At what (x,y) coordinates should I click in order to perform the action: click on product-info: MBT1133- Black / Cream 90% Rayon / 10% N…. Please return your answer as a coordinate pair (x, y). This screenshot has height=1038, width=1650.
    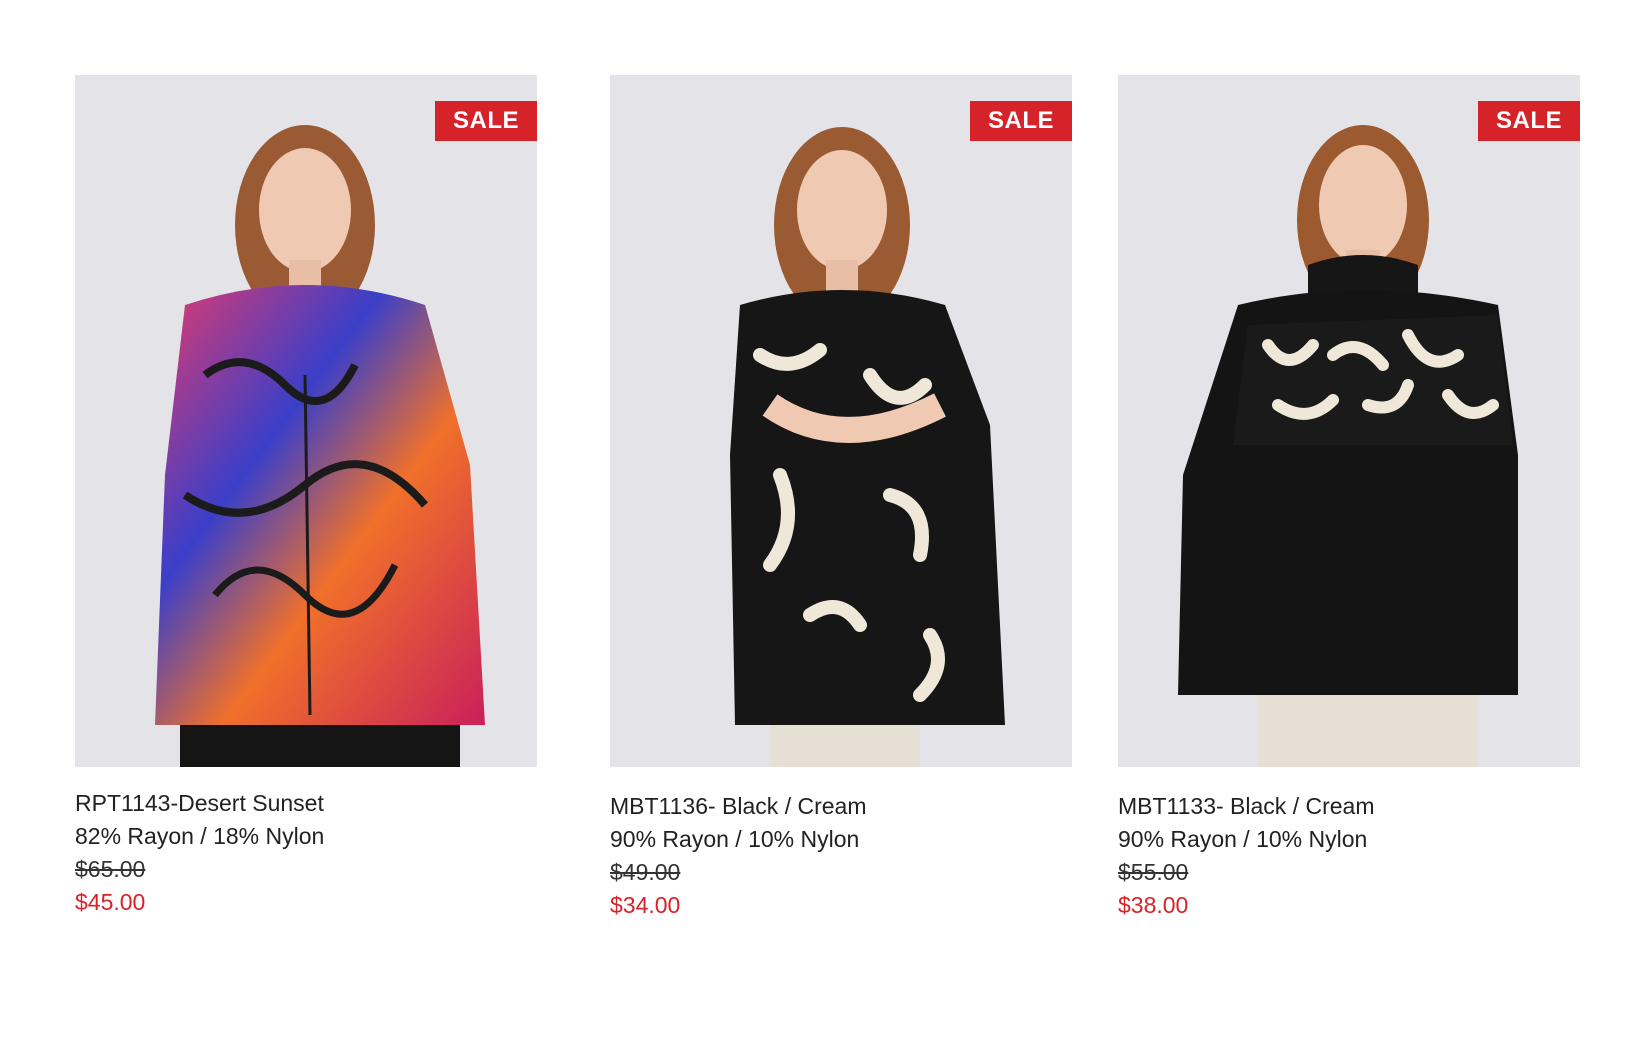
    Looking at the image, I should click on (1349, 856).